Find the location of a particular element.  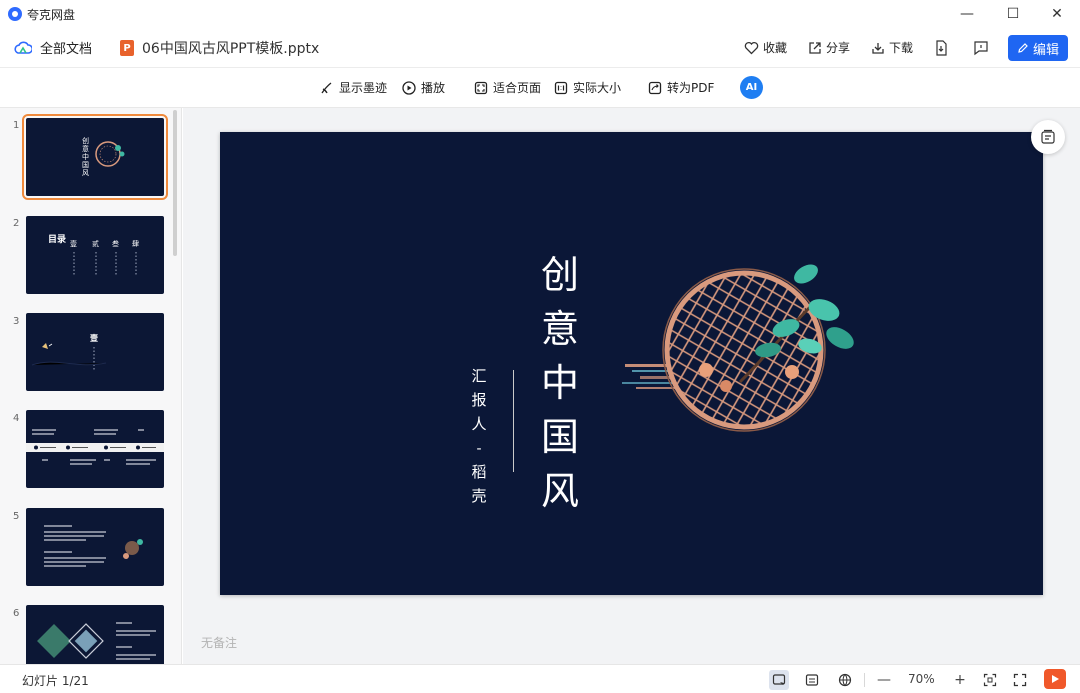

fit-page-icon is located at coordinates (481, 87).